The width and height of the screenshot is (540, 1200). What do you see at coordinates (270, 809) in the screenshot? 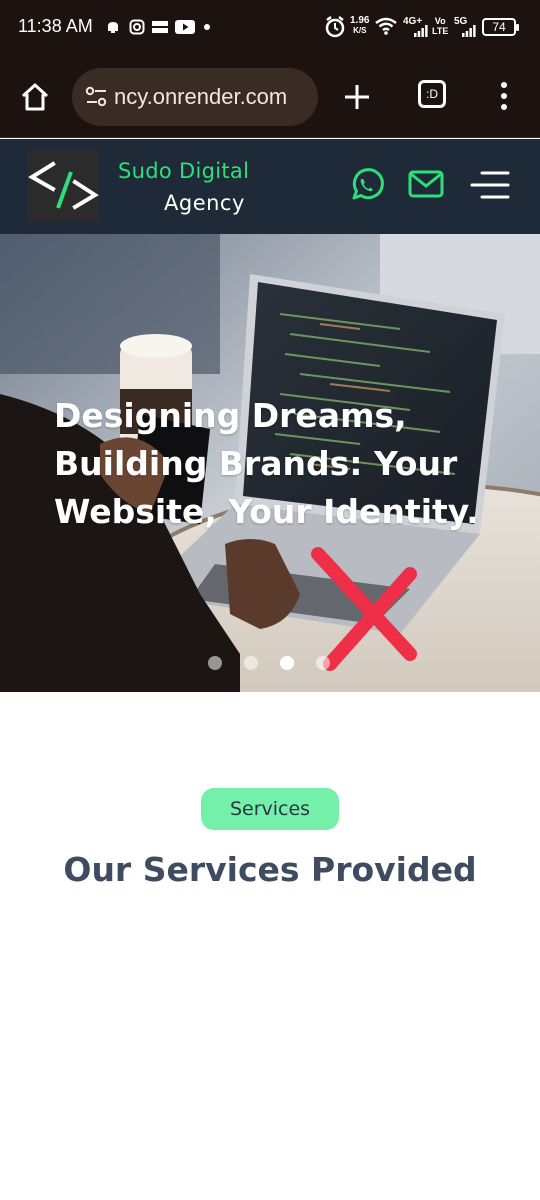
I see `services-badge: Services` at bounding box center [270, 809].